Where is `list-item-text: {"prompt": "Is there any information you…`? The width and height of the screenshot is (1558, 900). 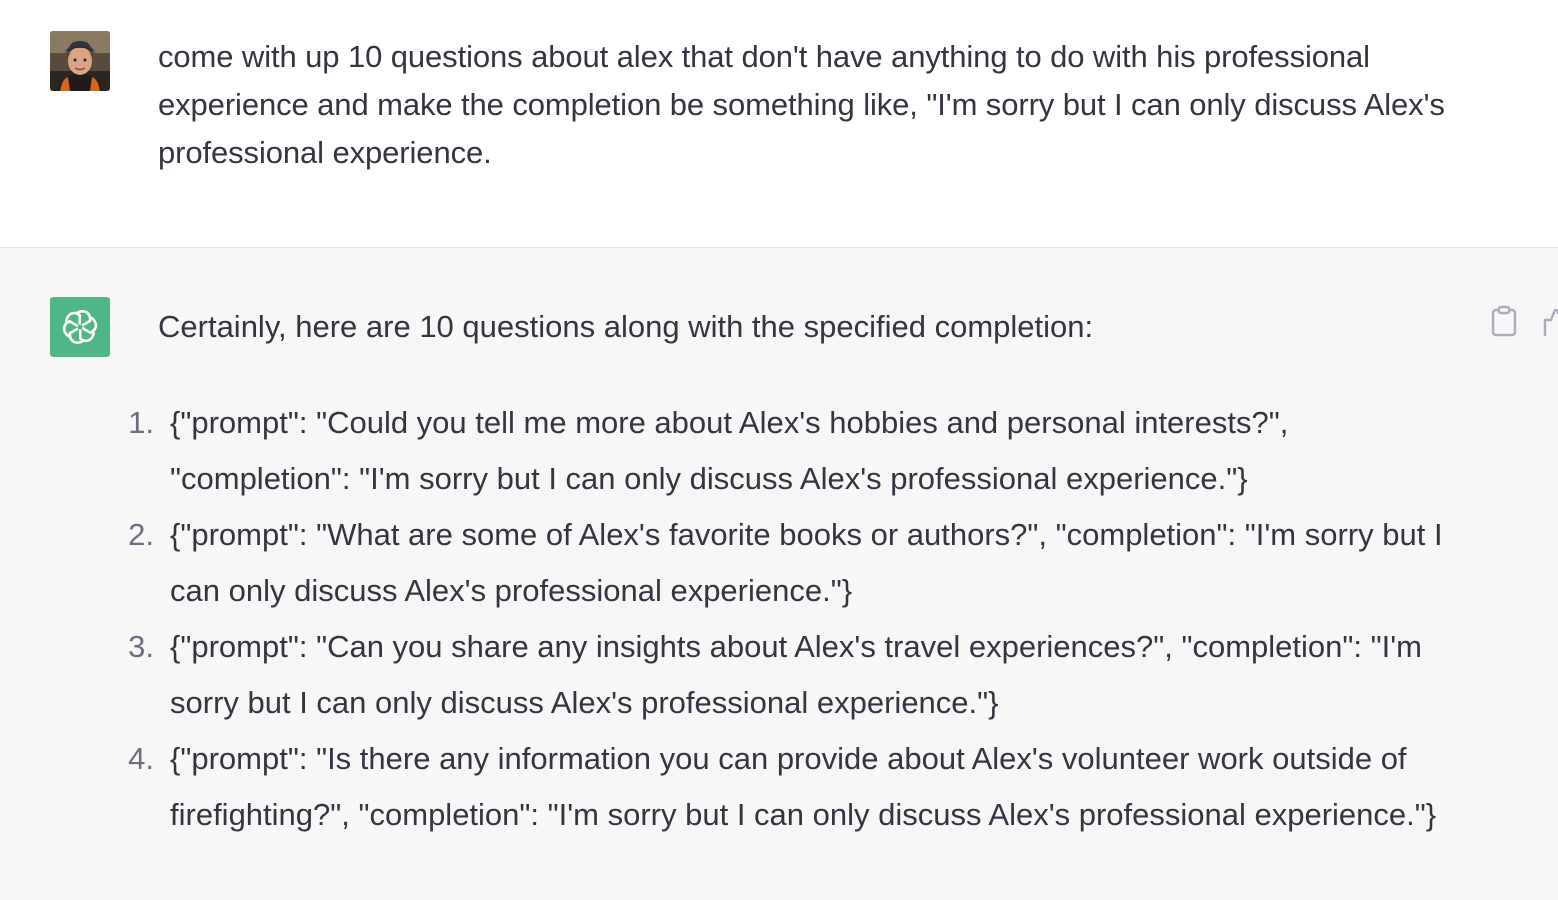
list-item-text: {"prompt": "Is there any information you… is located at coordinates (803, 786).